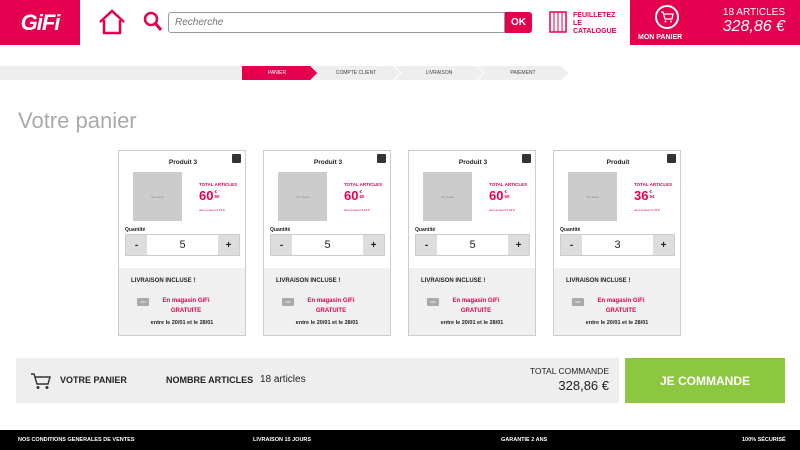 The width and height of the screenshot is (800, 450). I want to click on search-button: OK, so click(518, 22).